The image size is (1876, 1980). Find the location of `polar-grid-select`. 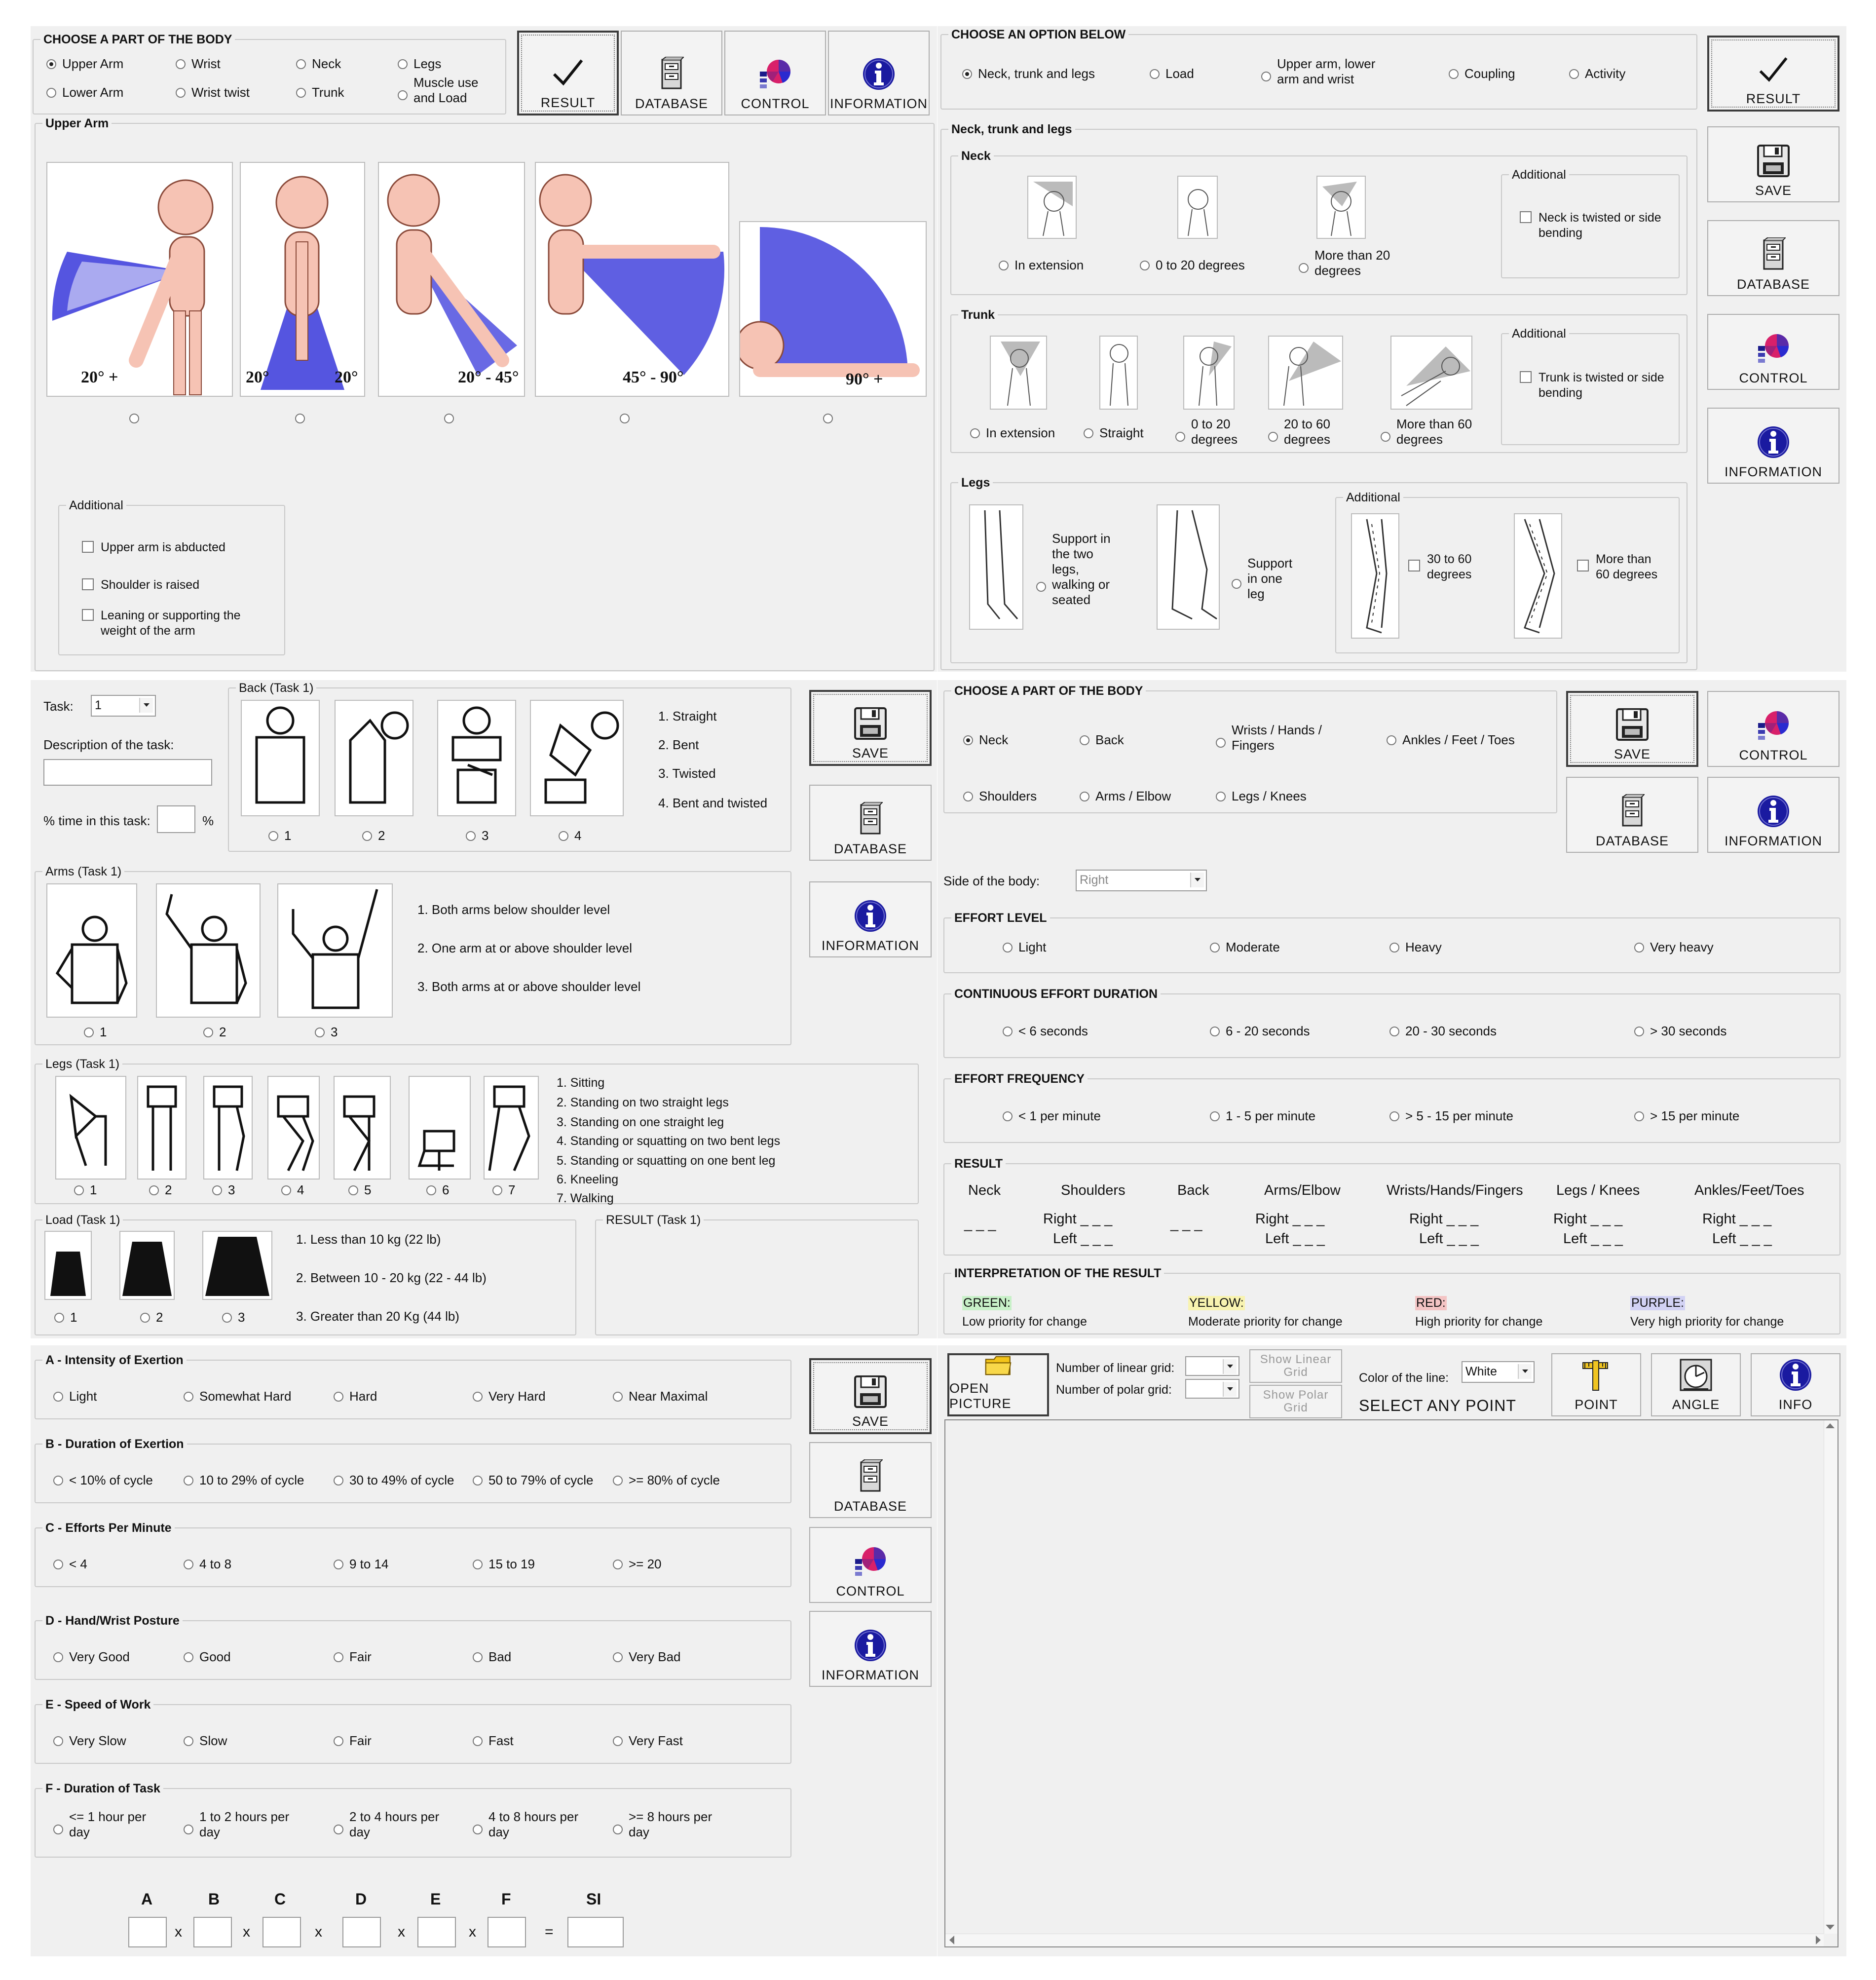

polar-grid-select is located at coordinates (1212, 1389).